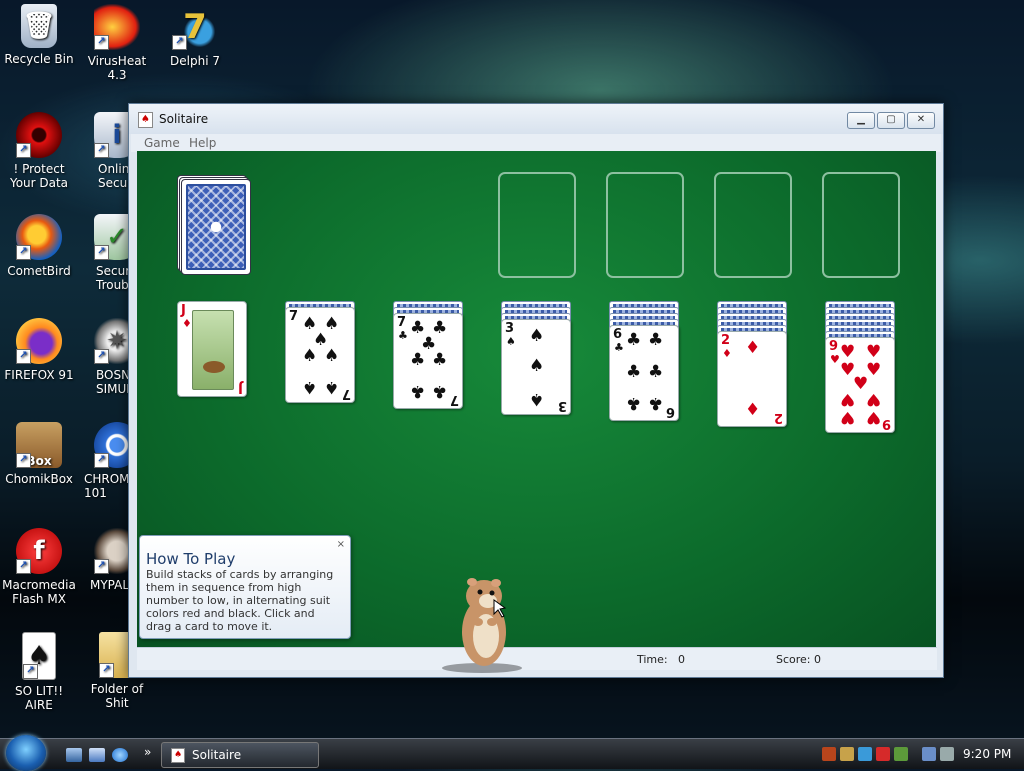  I want to click on close-button: ✕, so click(921, 120).